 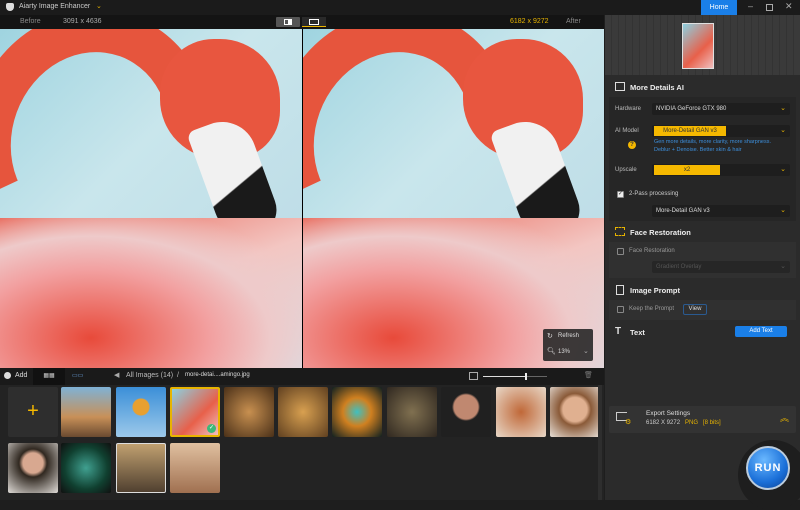 I want to click on export-format: PNG, so click(x=692, y=423).